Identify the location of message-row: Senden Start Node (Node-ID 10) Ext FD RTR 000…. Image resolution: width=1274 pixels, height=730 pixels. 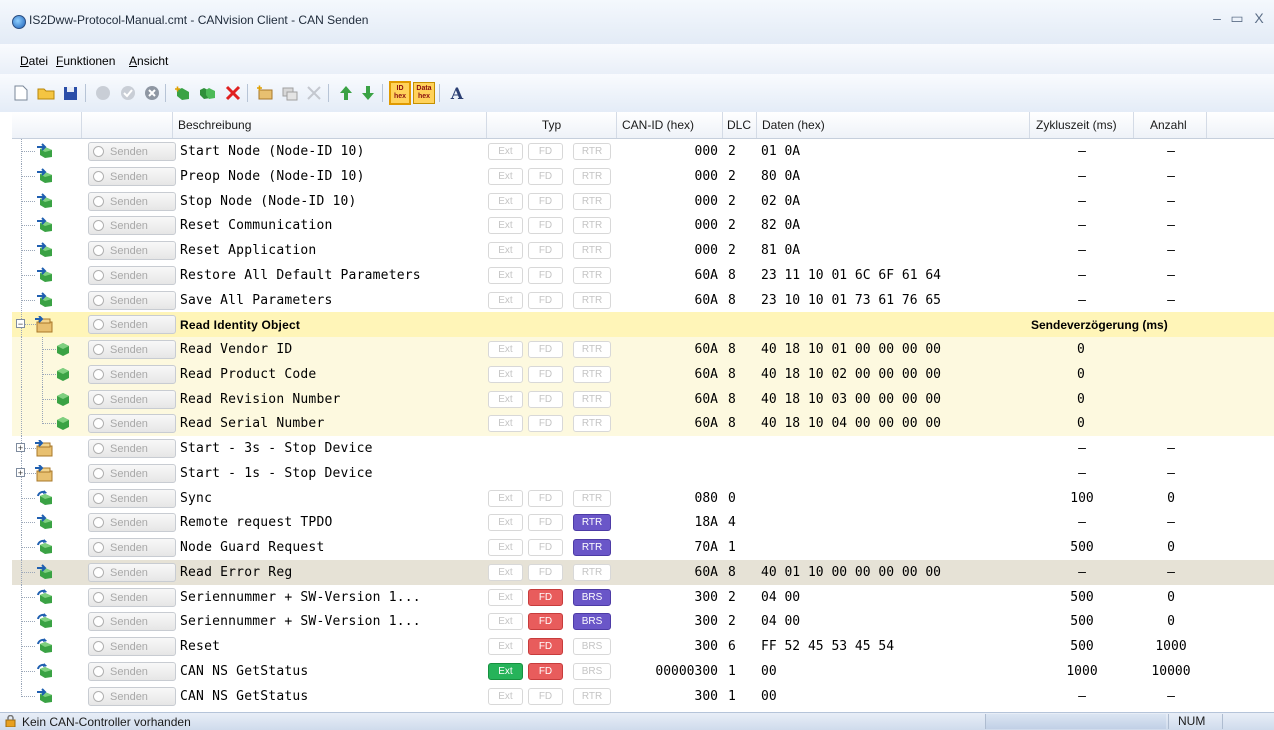
(643, 151).